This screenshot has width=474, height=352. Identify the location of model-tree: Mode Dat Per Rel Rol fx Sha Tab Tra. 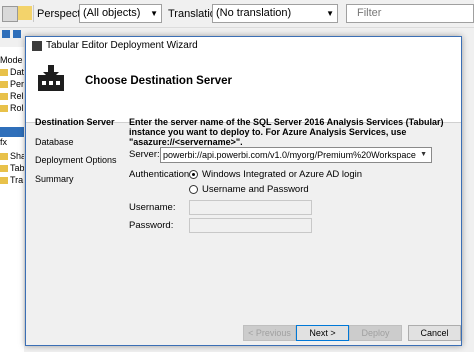
(12, 199).